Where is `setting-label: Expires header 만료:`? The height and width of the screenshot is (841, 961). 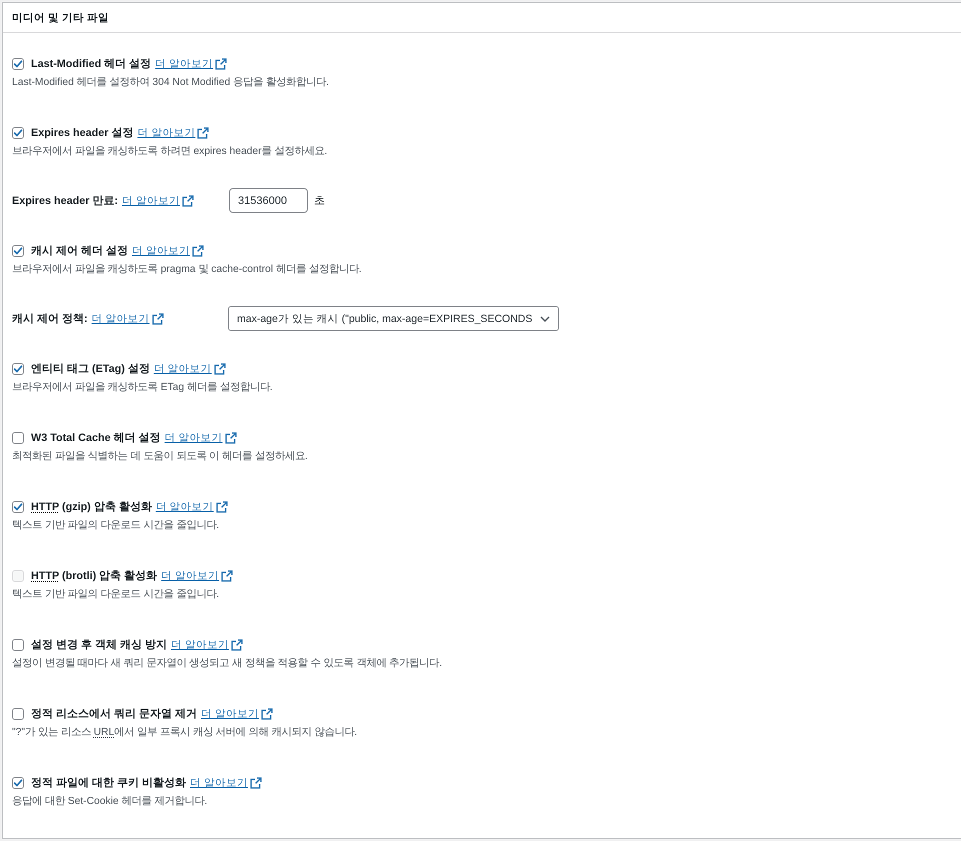
setting-label: Expires header 만료: is located at coordinates (65, 201).